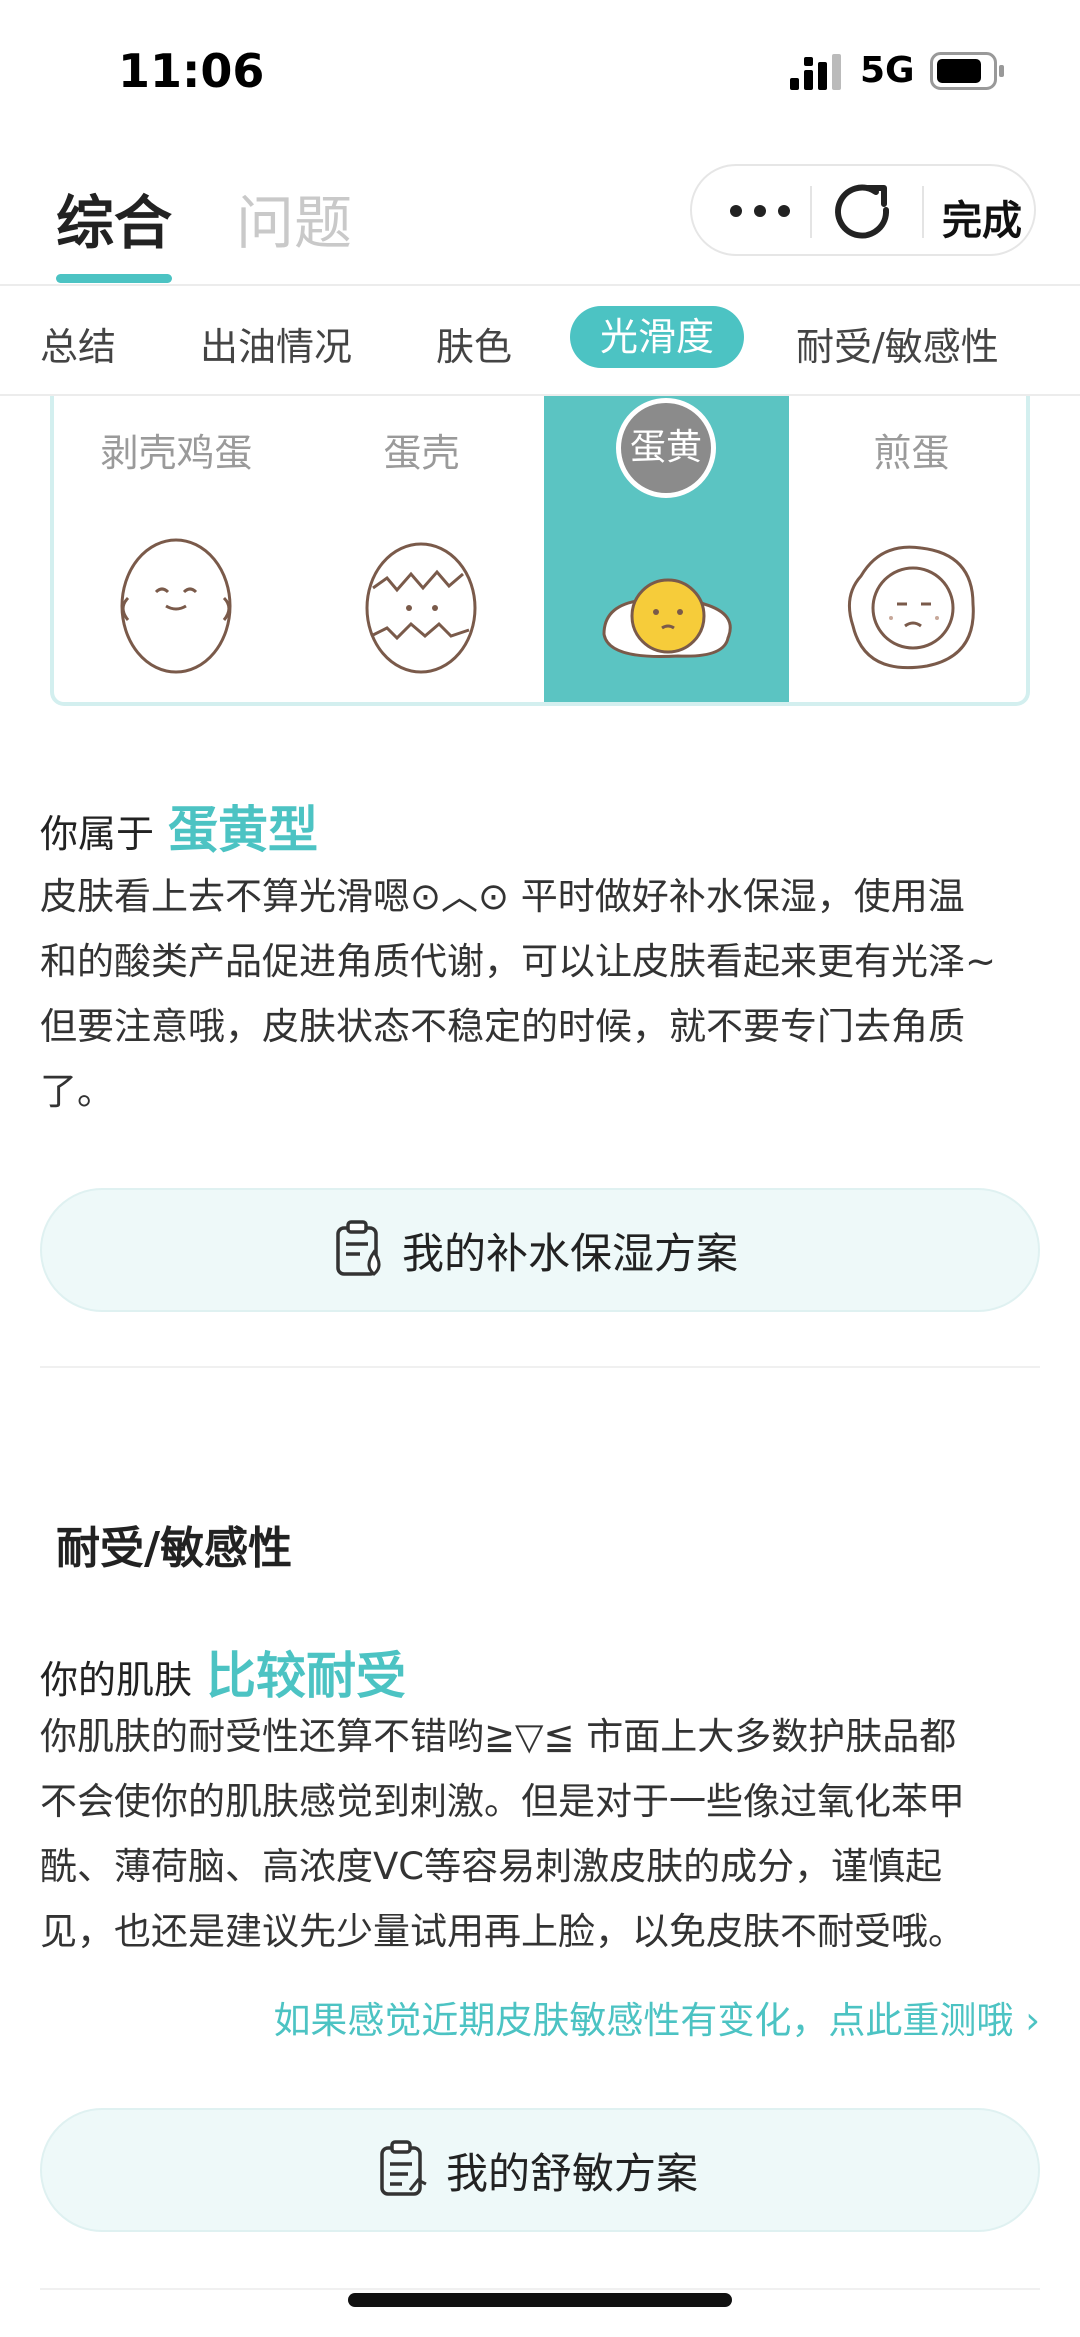  What do you see at coordinates (540, 70) in the screenshot?
I see `status-bar: 11:06 5G` at bounding box center [540, 70].